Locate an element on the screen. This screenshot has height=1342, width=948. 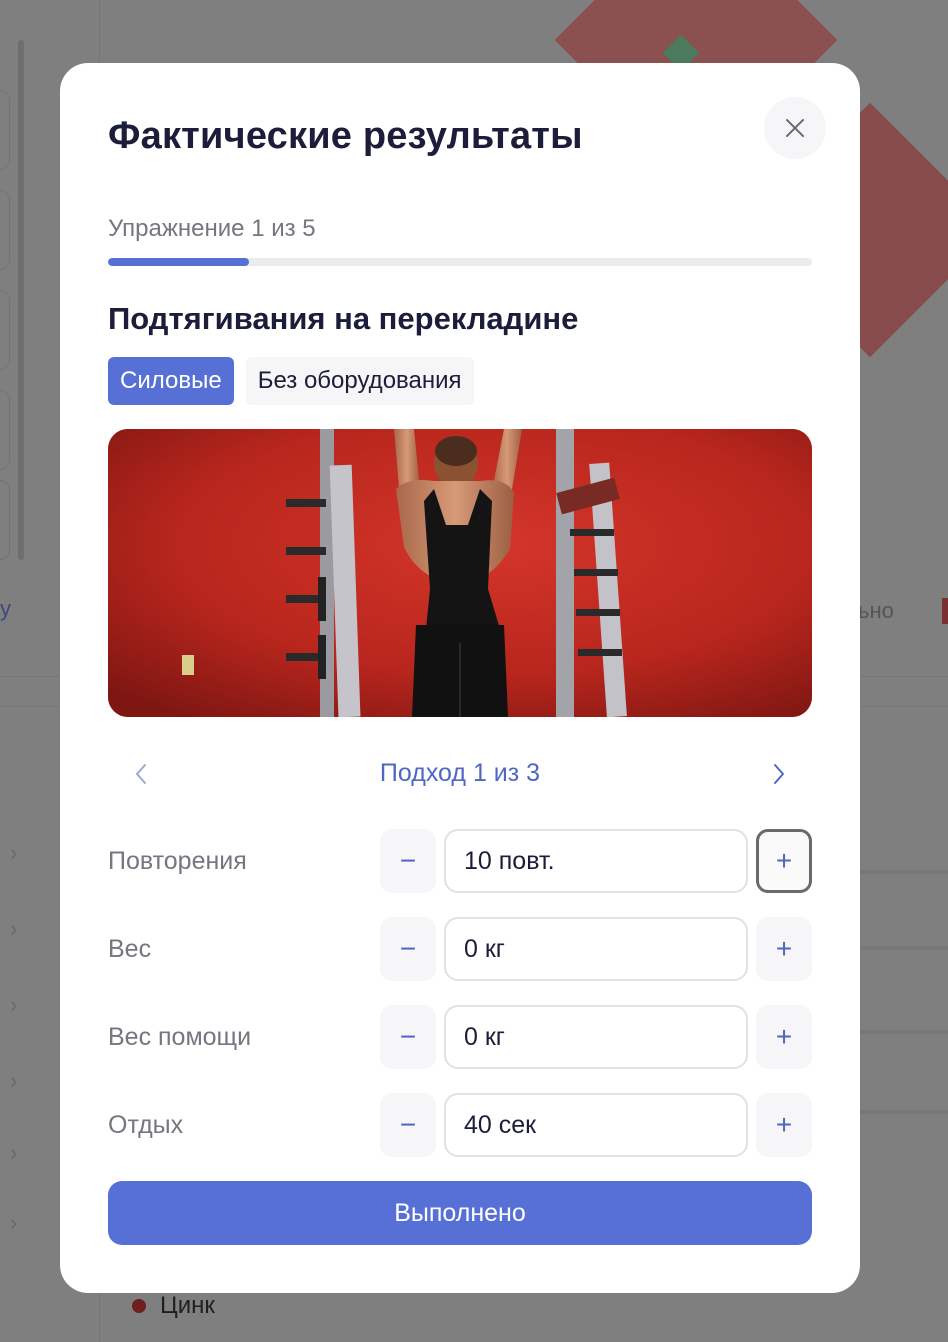
exercise-tags: Силовые Без оборудования is located at coordinates (291, 381).